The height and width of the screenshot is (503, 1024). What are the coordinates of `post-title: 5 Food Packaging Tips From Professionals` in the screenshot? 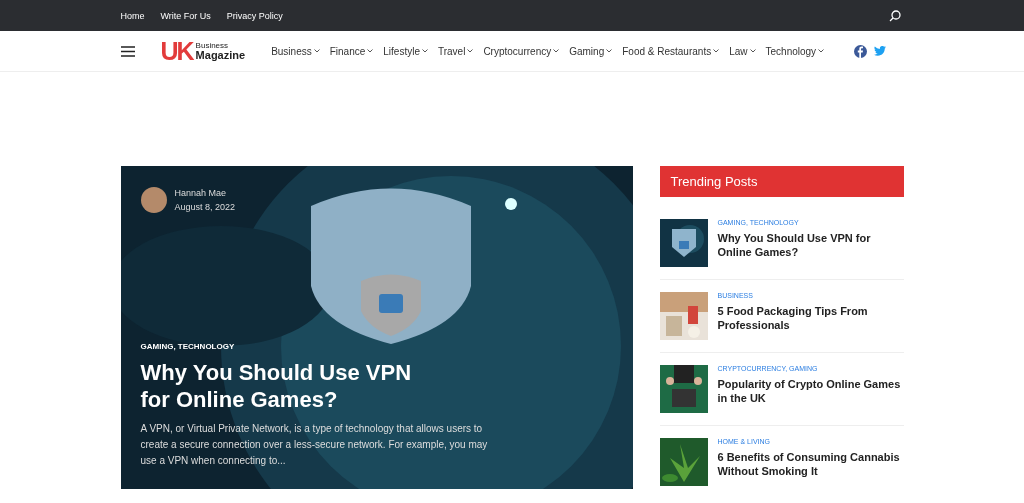 It's located at (810, 318).